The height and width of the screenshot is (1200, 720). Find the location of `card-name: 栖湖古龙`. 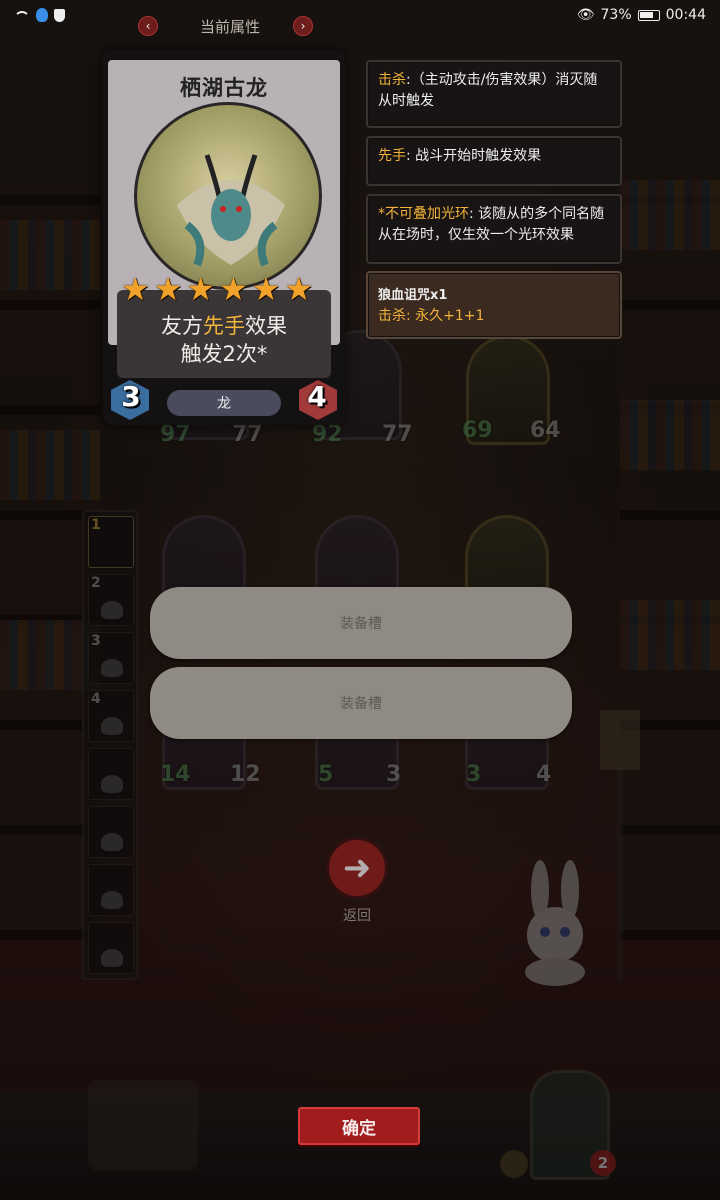

card-name: 栖湖古龙 is located at coordinates (224, 88).